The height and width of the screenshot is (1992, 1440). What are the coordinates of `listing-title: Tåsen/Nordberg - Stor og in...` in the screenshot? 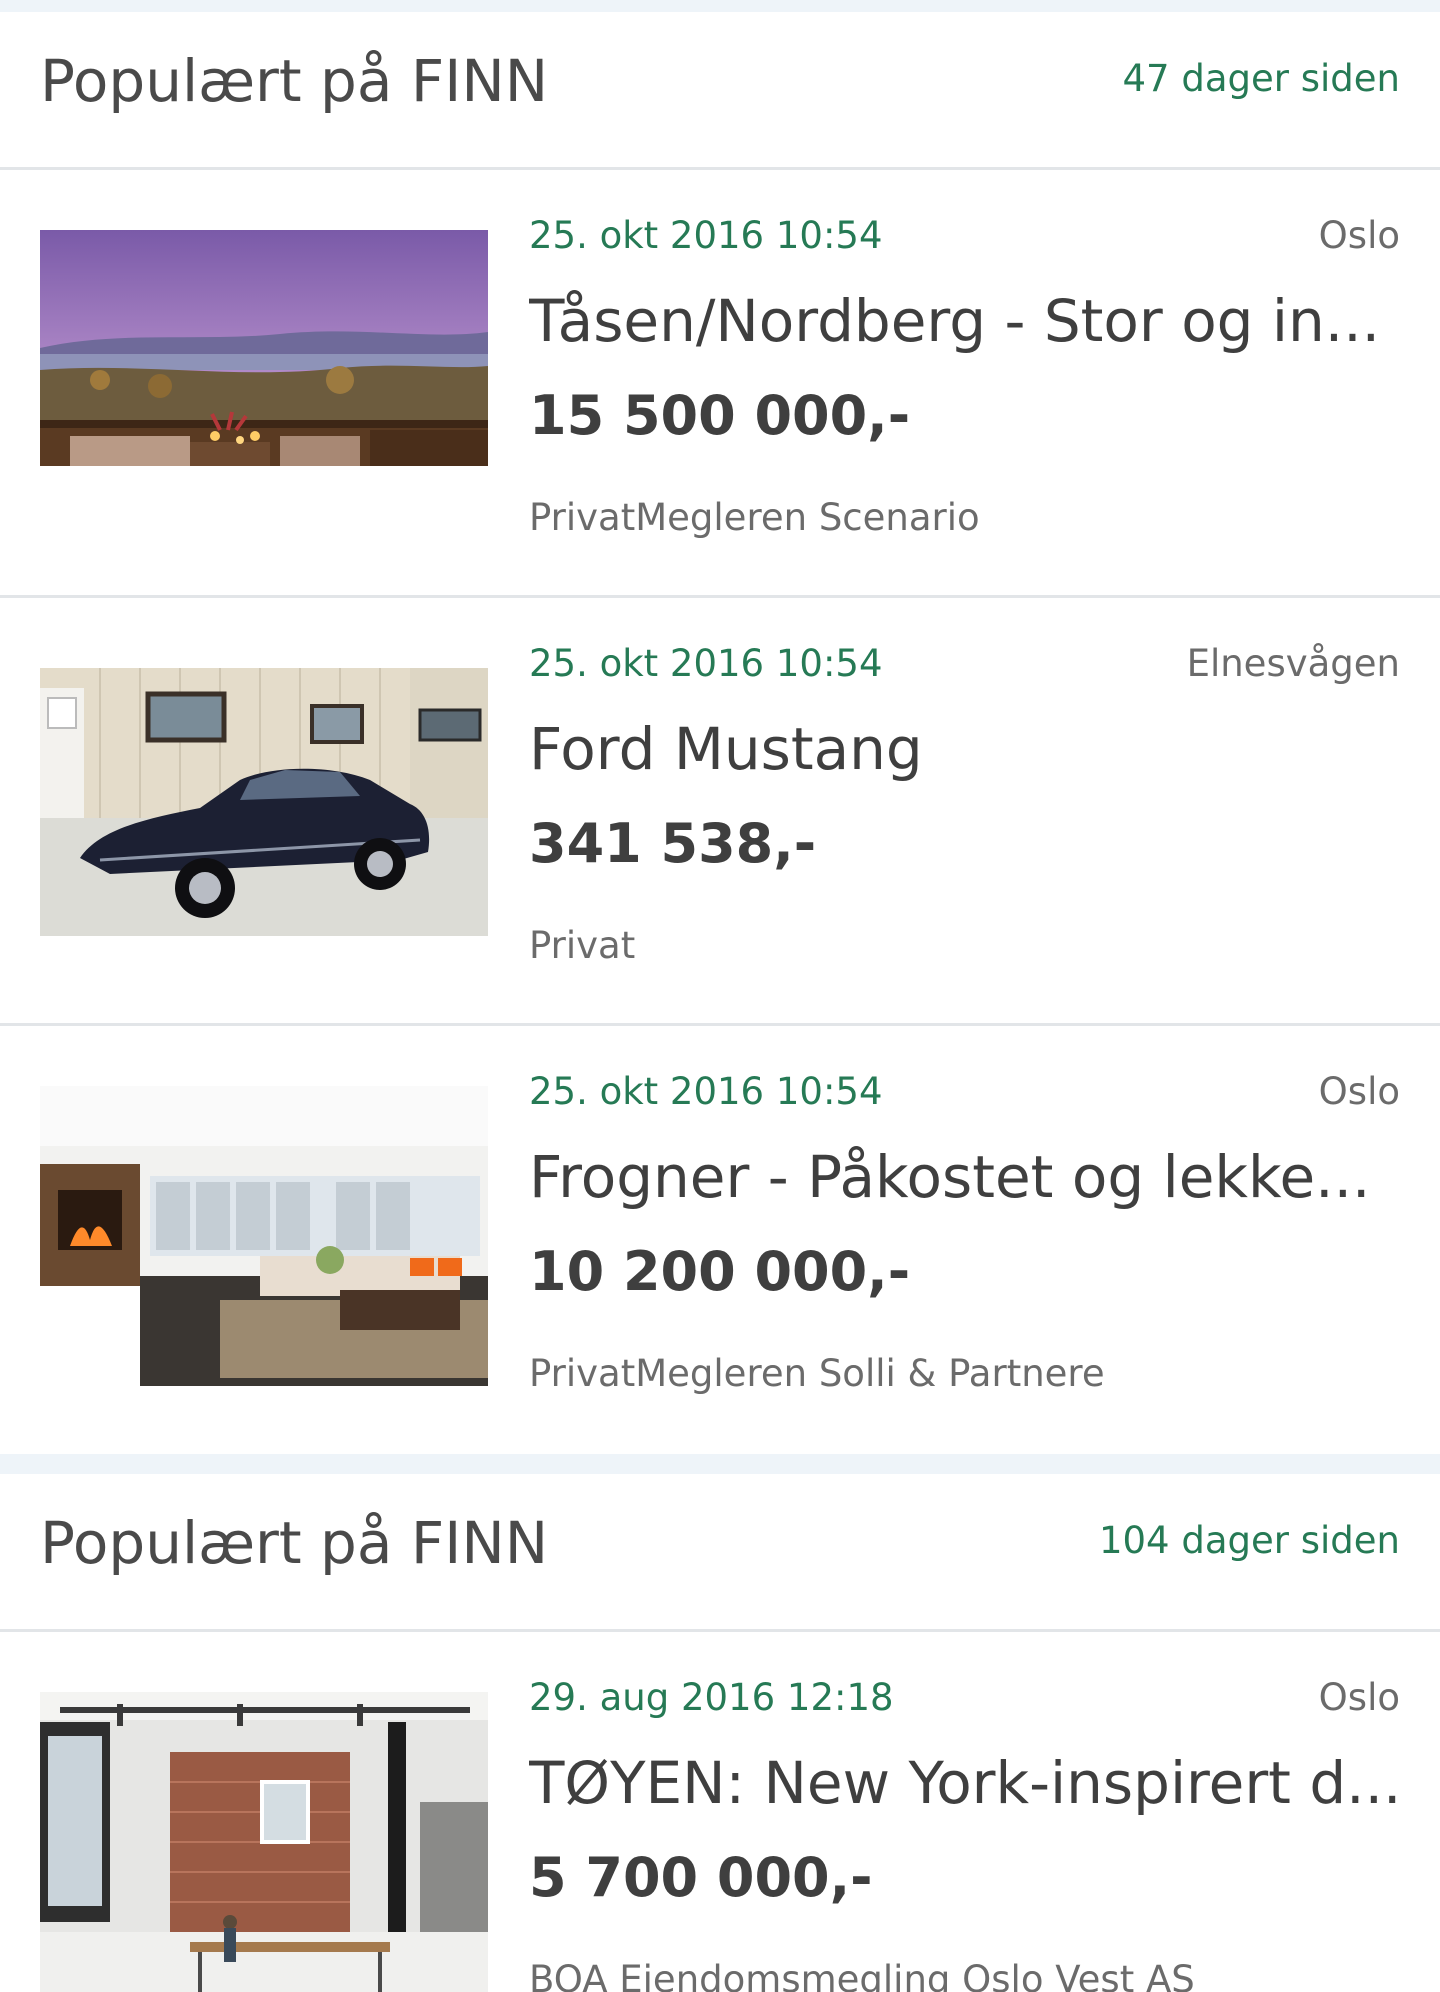 It's located at (964, 321).